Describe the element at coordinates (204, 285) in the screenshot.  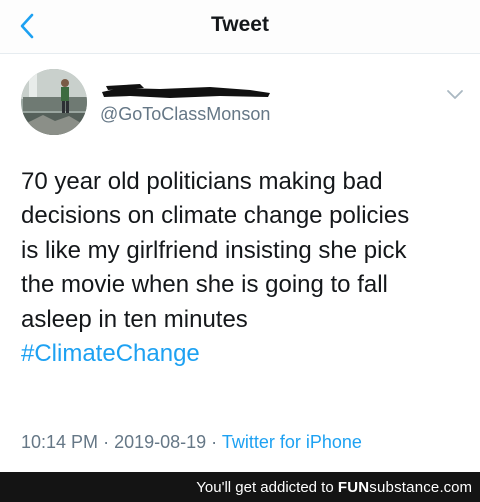
I see `tweet-text-line: the movie when she is going to fall` at that location.